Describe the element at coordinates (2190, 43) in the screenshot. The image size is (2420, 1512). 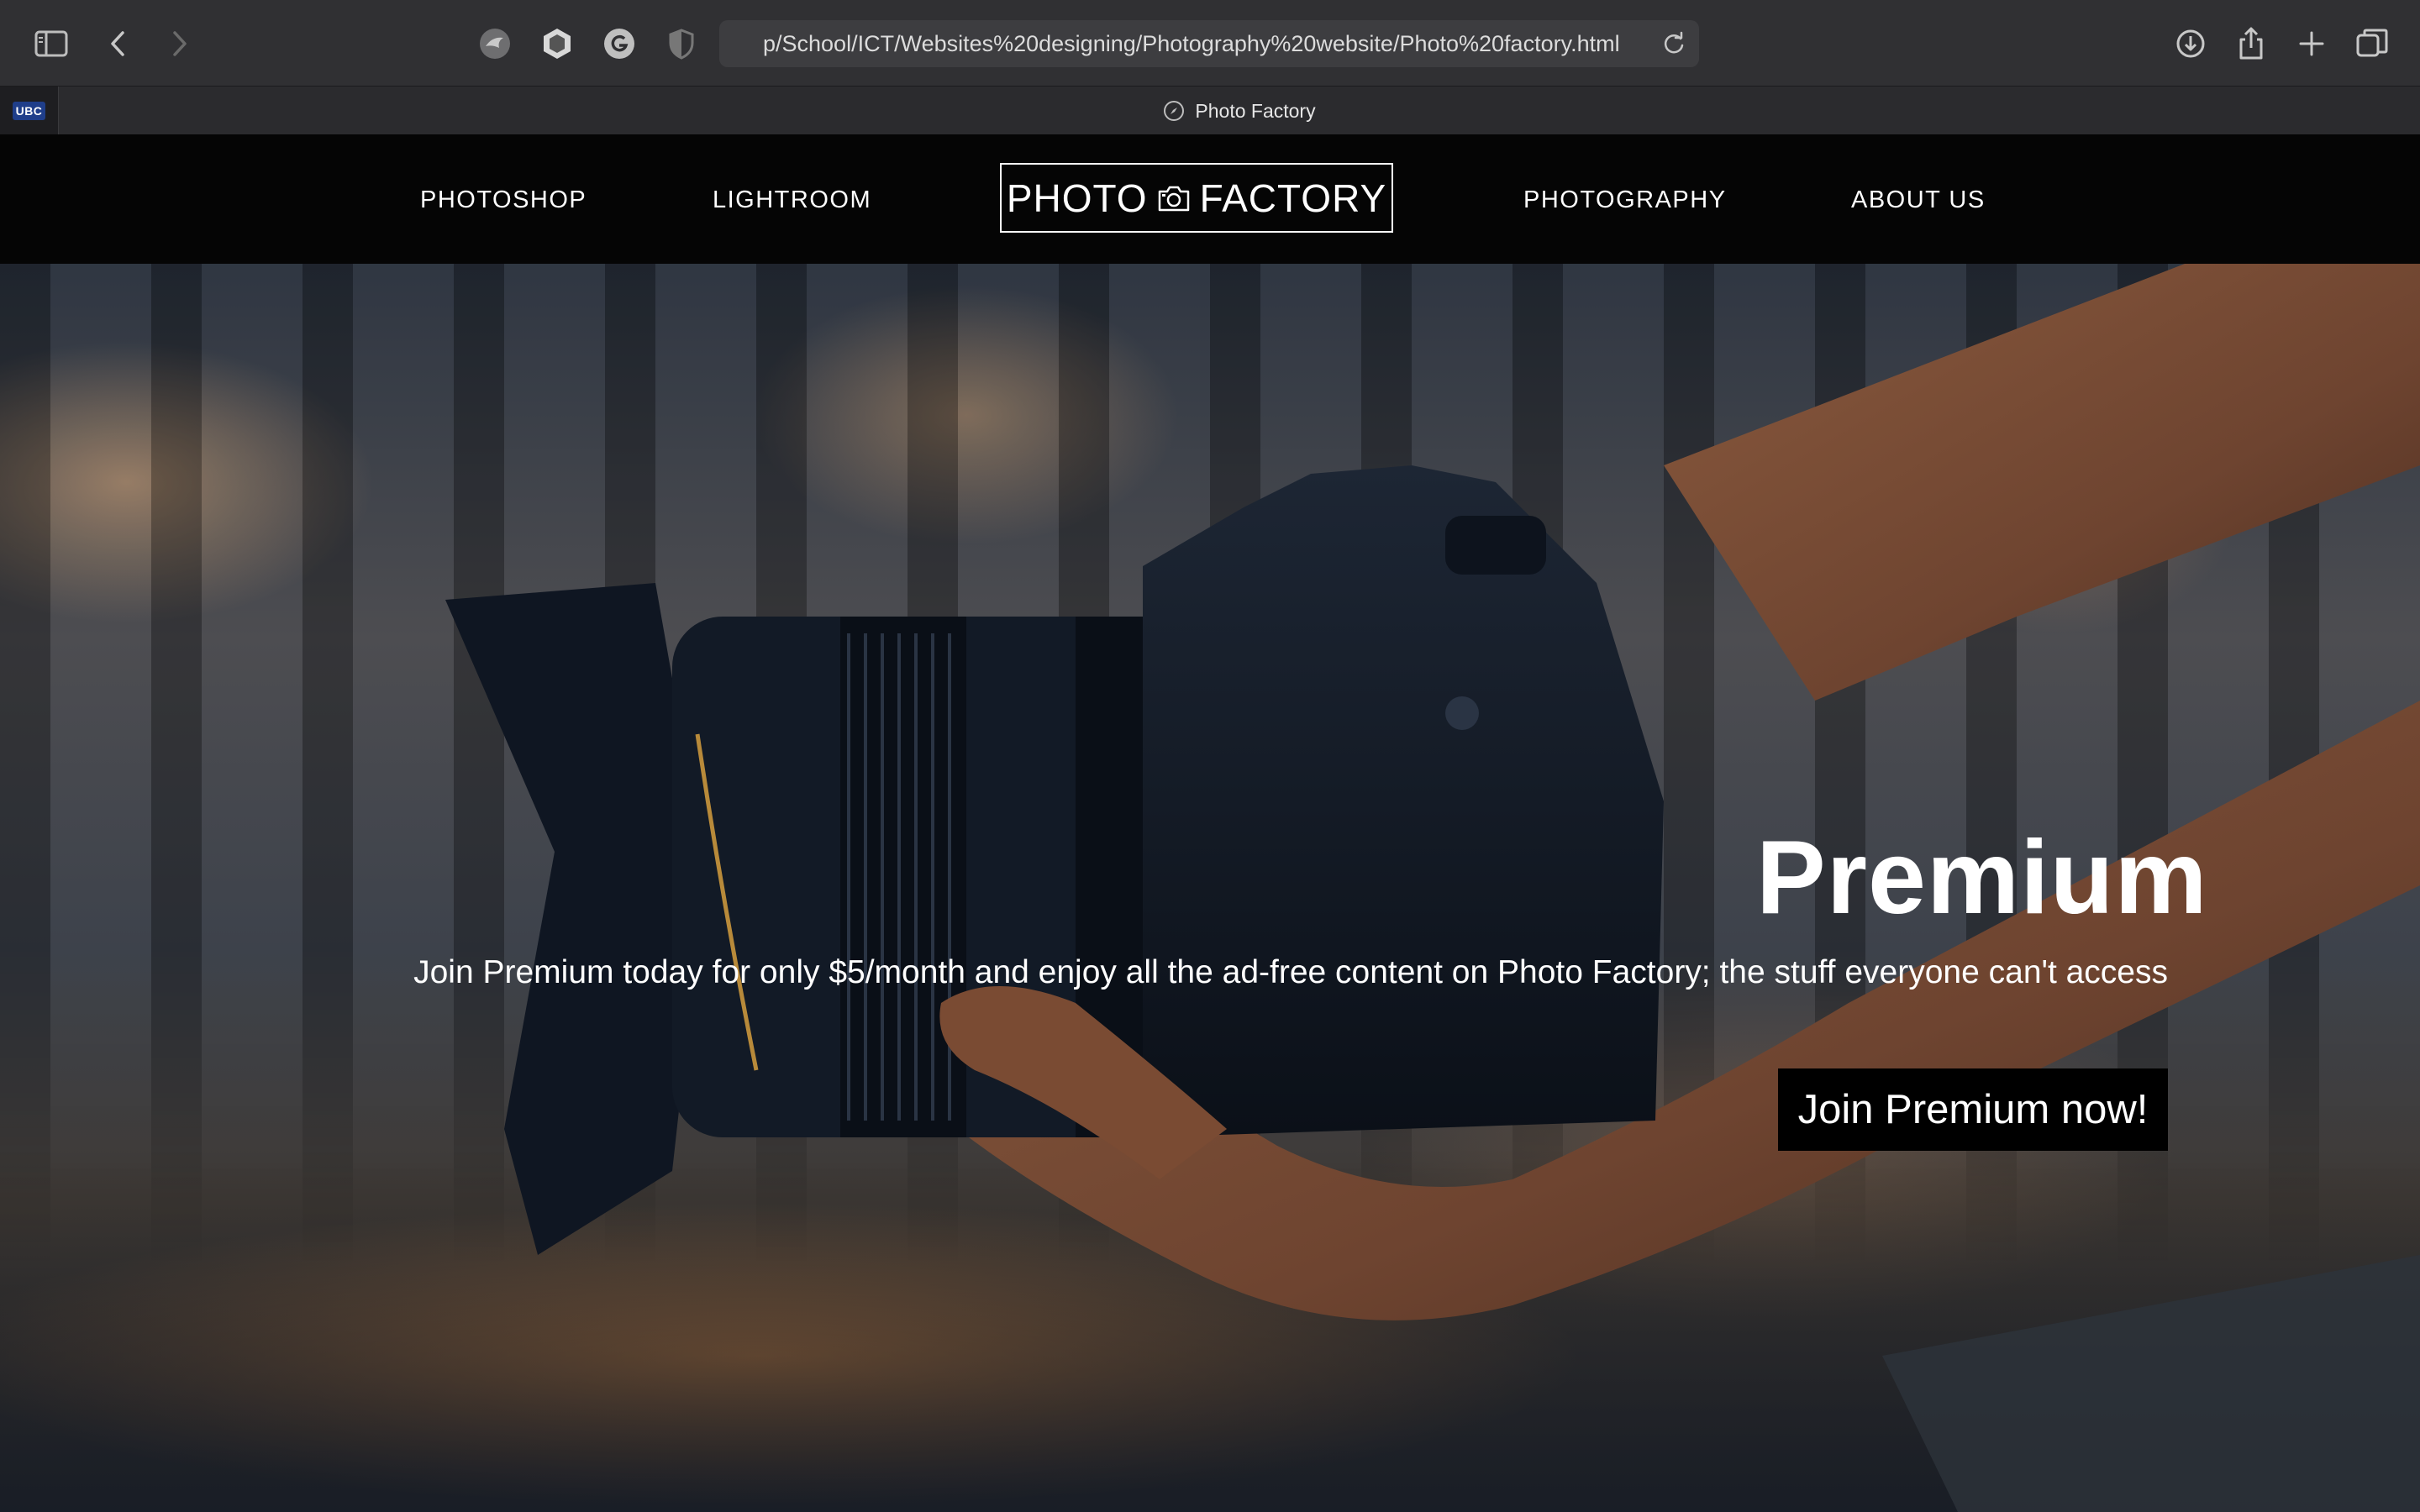
I see `download-icon` at that location.